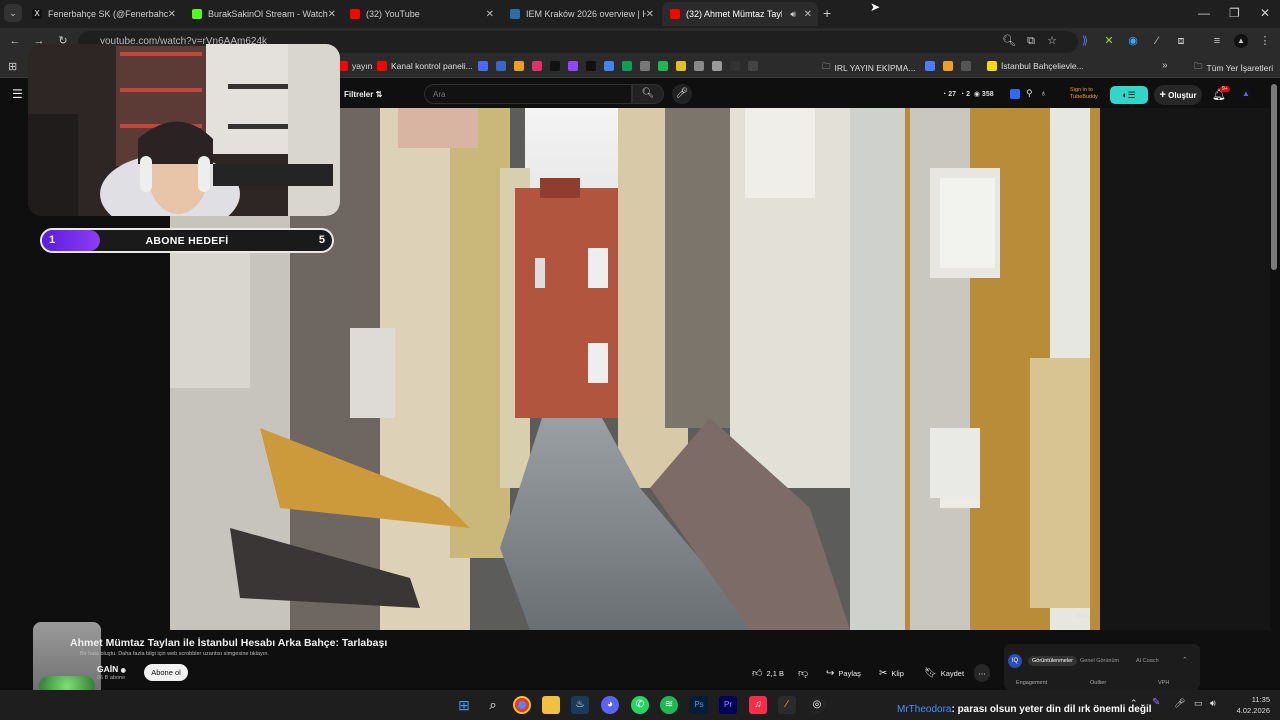  What do you see at coordinates (1179, 703) in the screenshot?
I see `mic-tray-icon: 🎤︎` at bounding box center [1179, 703].